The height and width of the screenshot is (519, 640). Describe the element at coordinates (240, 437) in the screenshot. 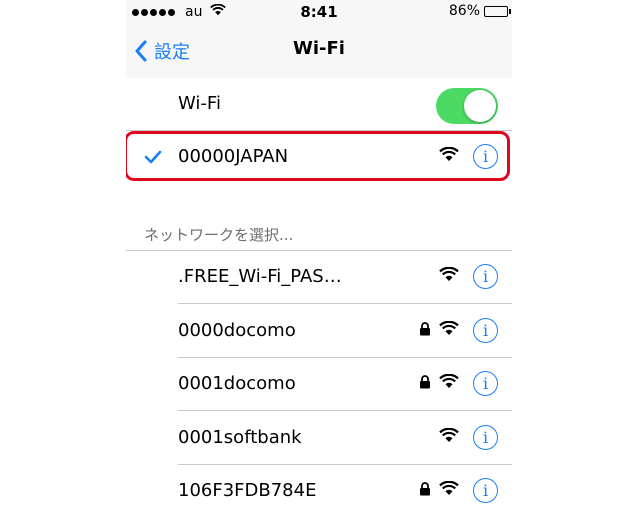

I see `network-name: 0001softbank` at that location.